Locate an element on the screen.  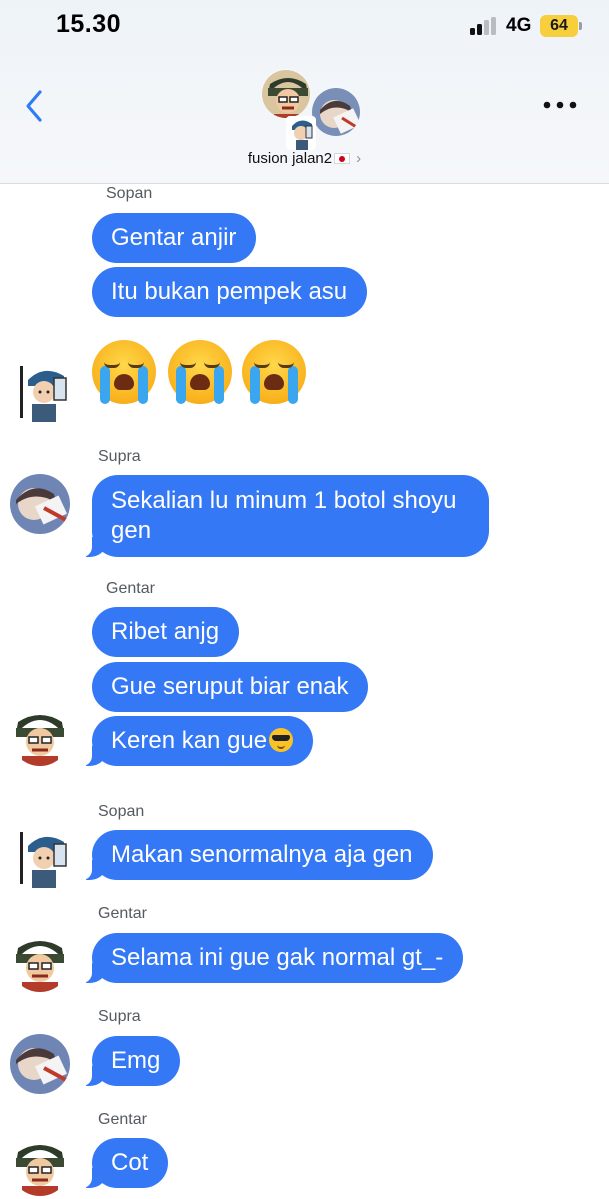
message-text: Keren kan gue is located at coordinates (189, 740).